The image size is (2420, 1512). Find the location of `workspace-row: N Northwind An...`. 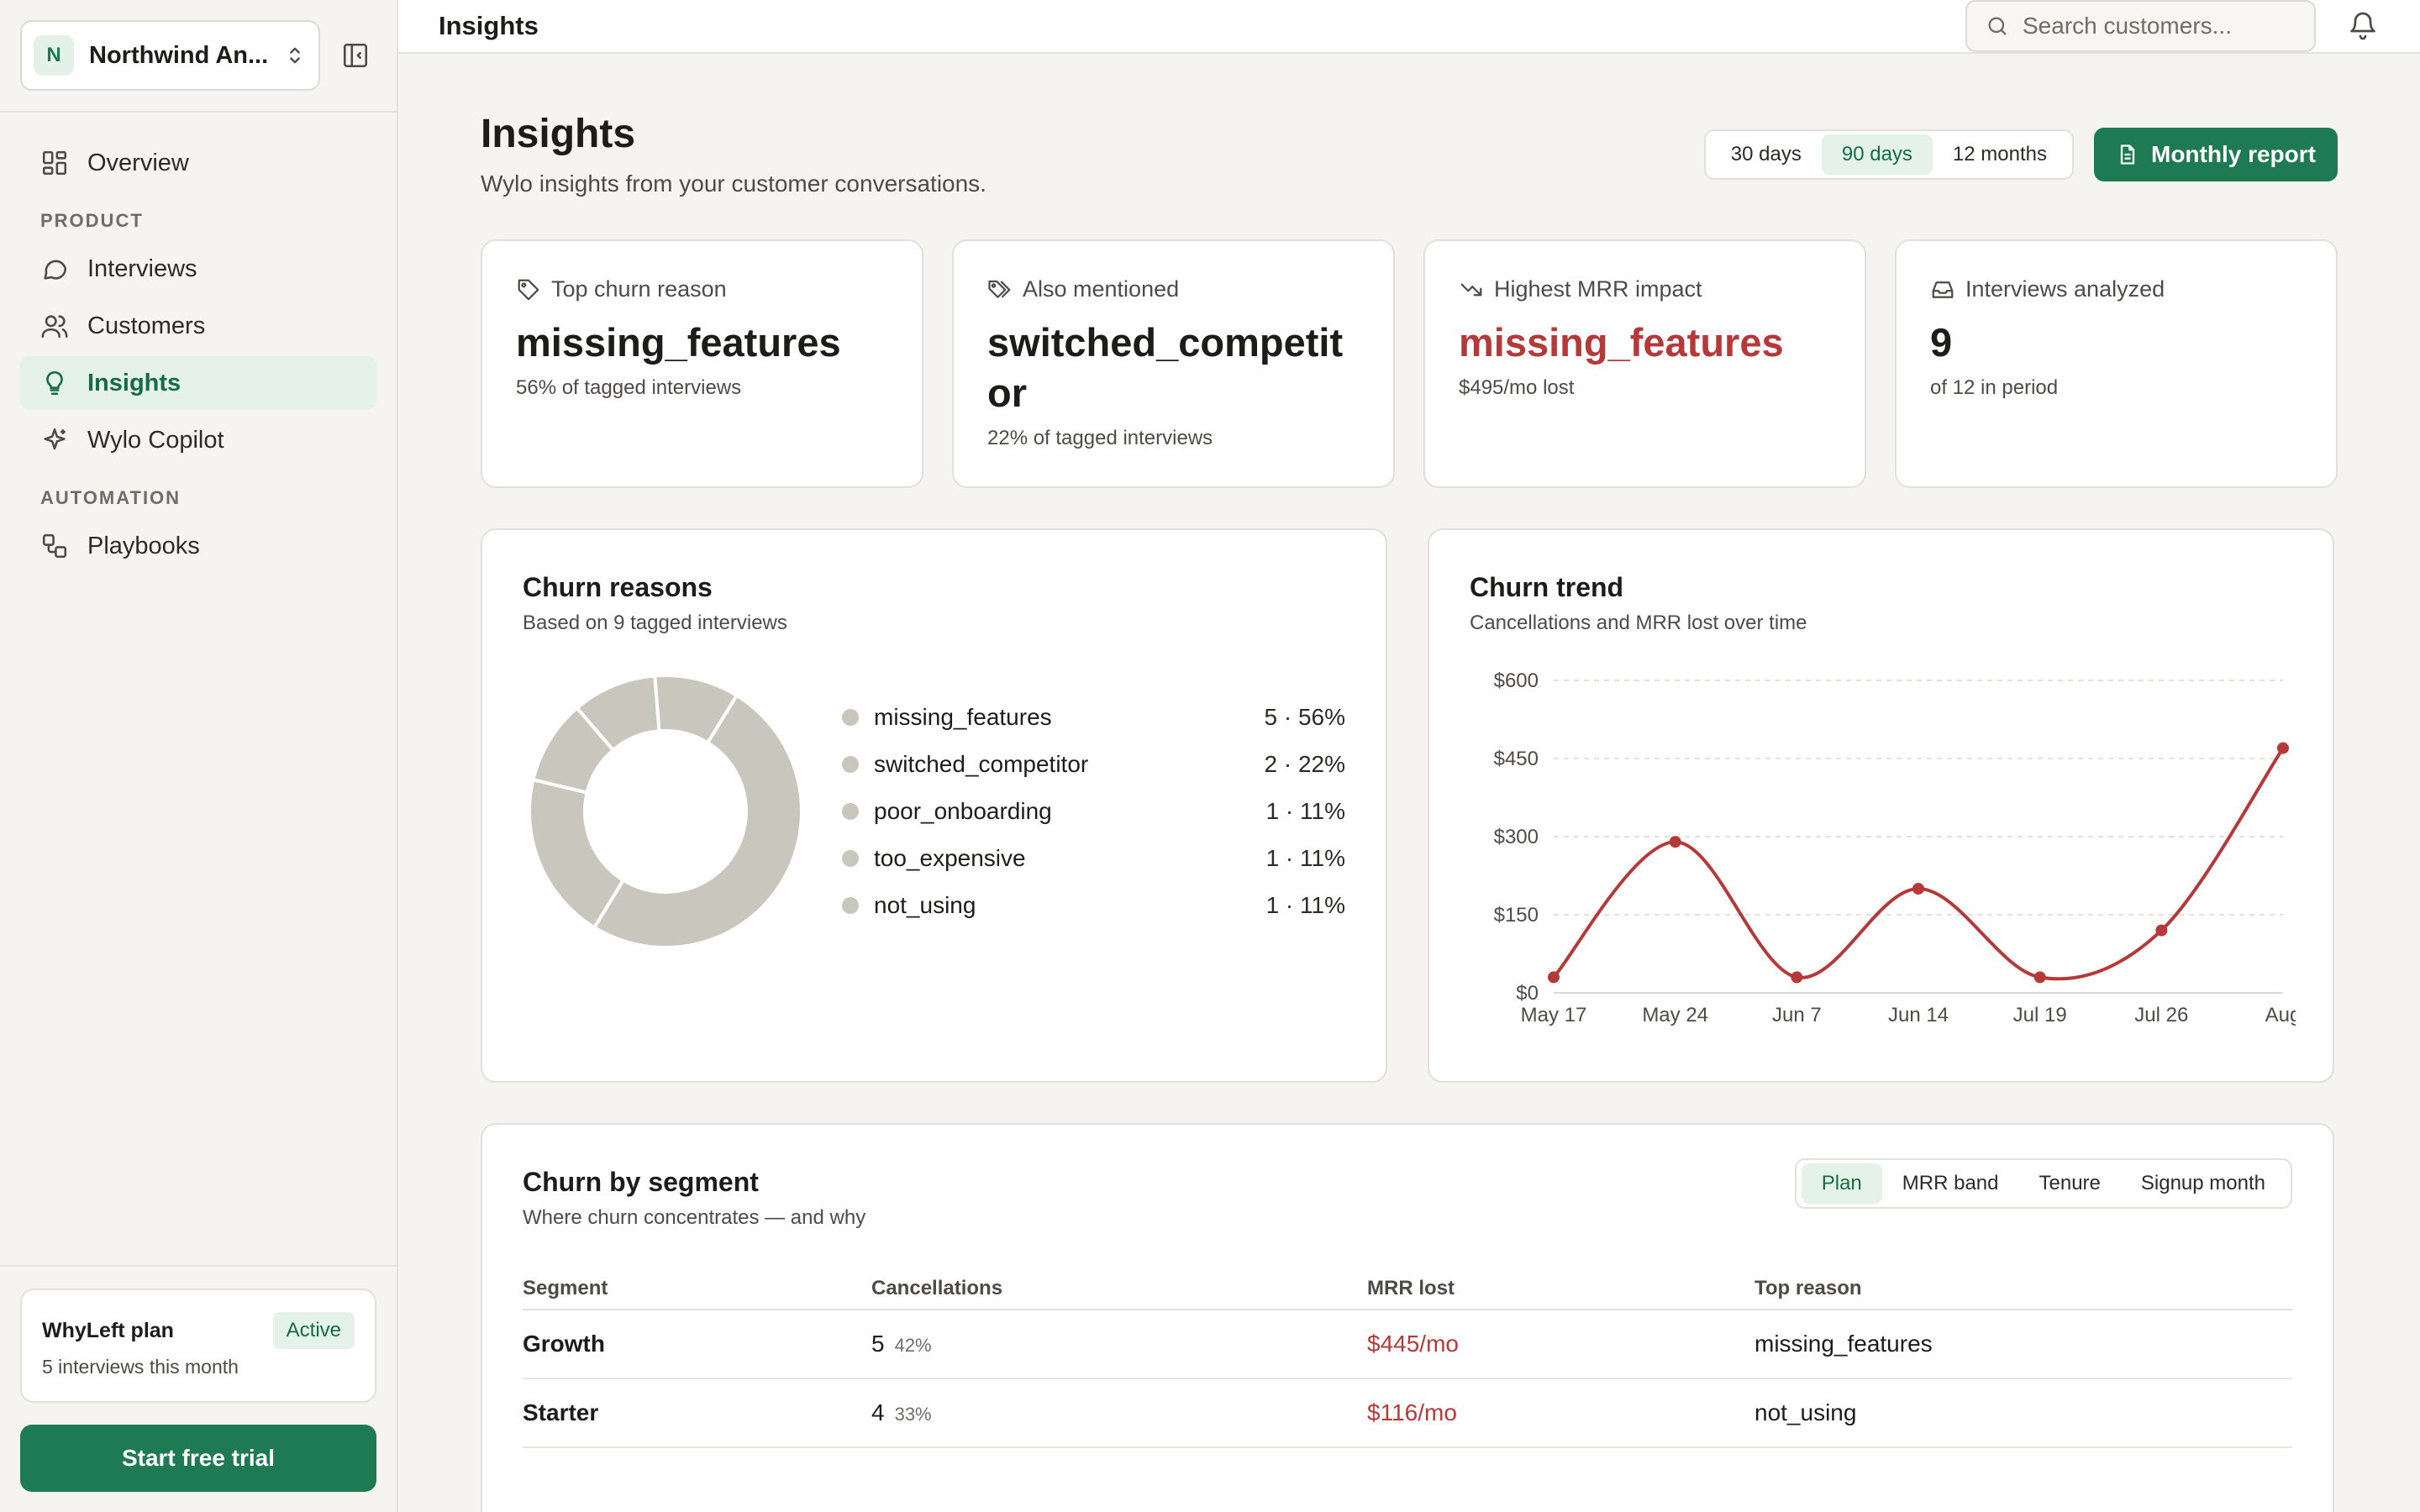

workspace-row: N Northwind An... is located at coordinates (199, 45).